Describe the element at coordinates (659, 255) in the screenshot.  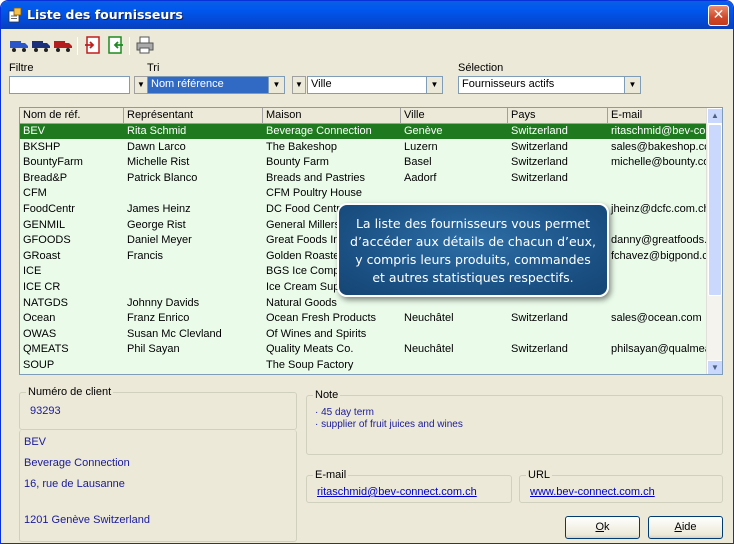
I see `table-cell: fchavez@bigpond.c` at that location.